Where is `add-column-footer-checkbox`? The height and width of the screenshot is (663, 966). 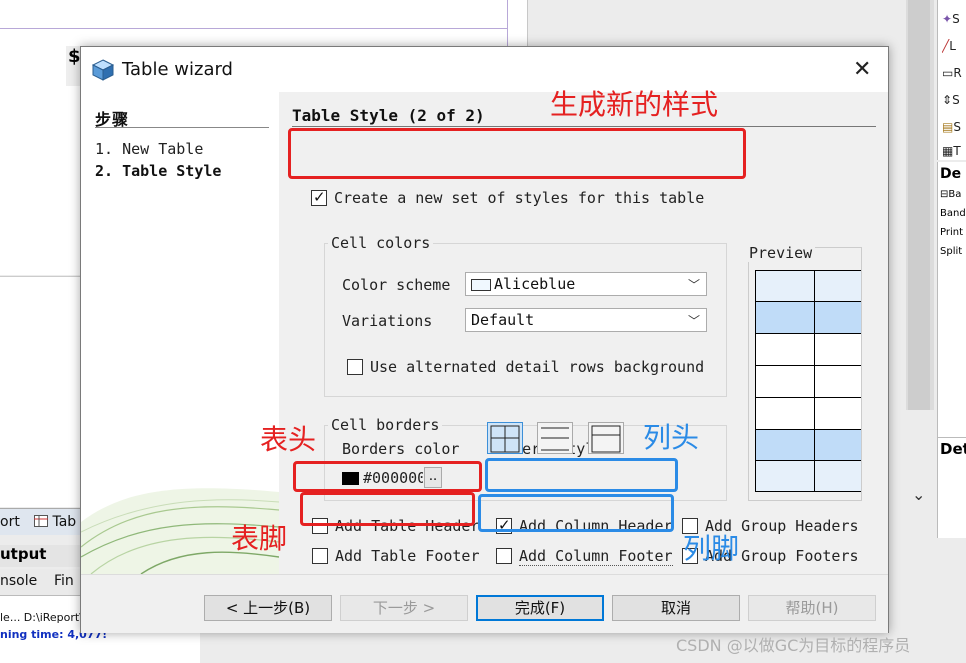 add-column-footer-checkbox is located at coordinates (504, 556).